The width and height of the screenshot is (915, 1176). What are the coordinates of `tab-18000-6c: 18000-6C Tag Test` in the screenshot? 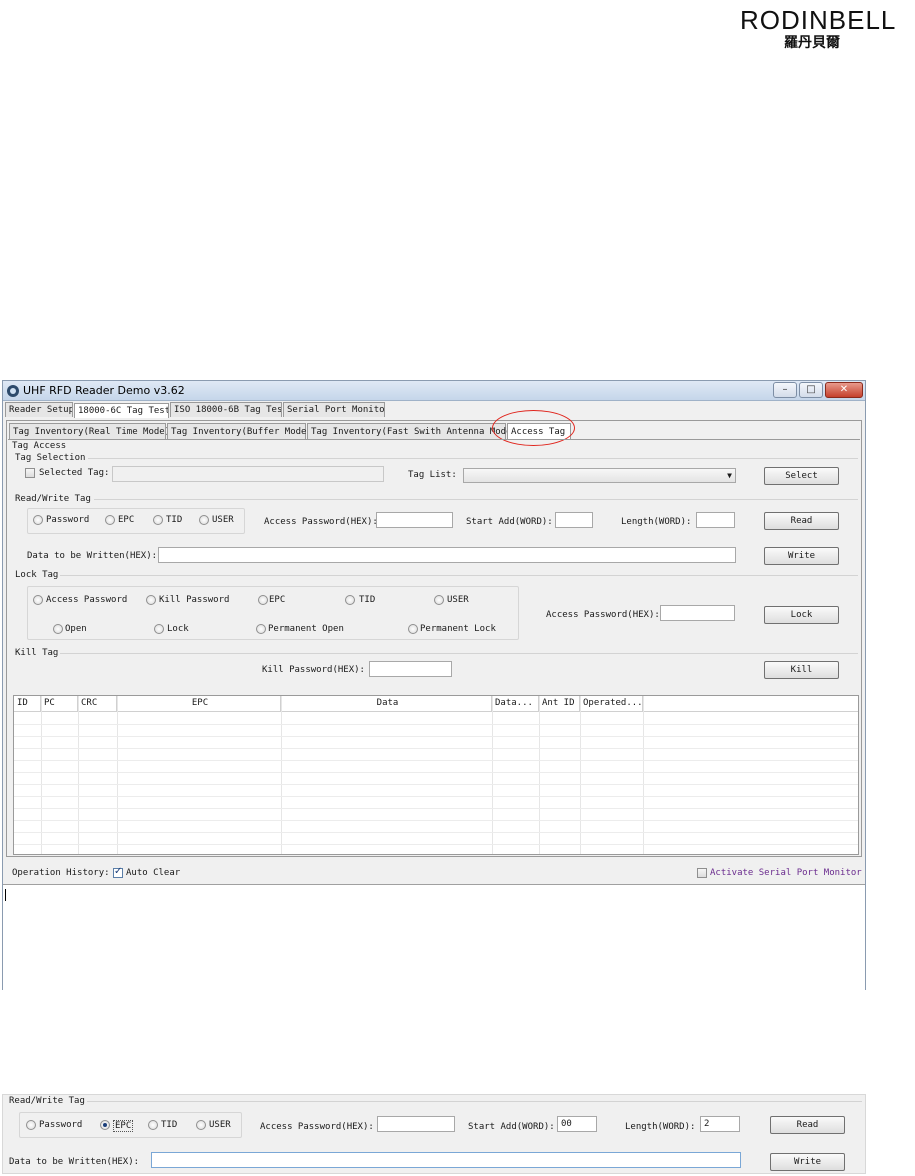 It's located at (121, 410).